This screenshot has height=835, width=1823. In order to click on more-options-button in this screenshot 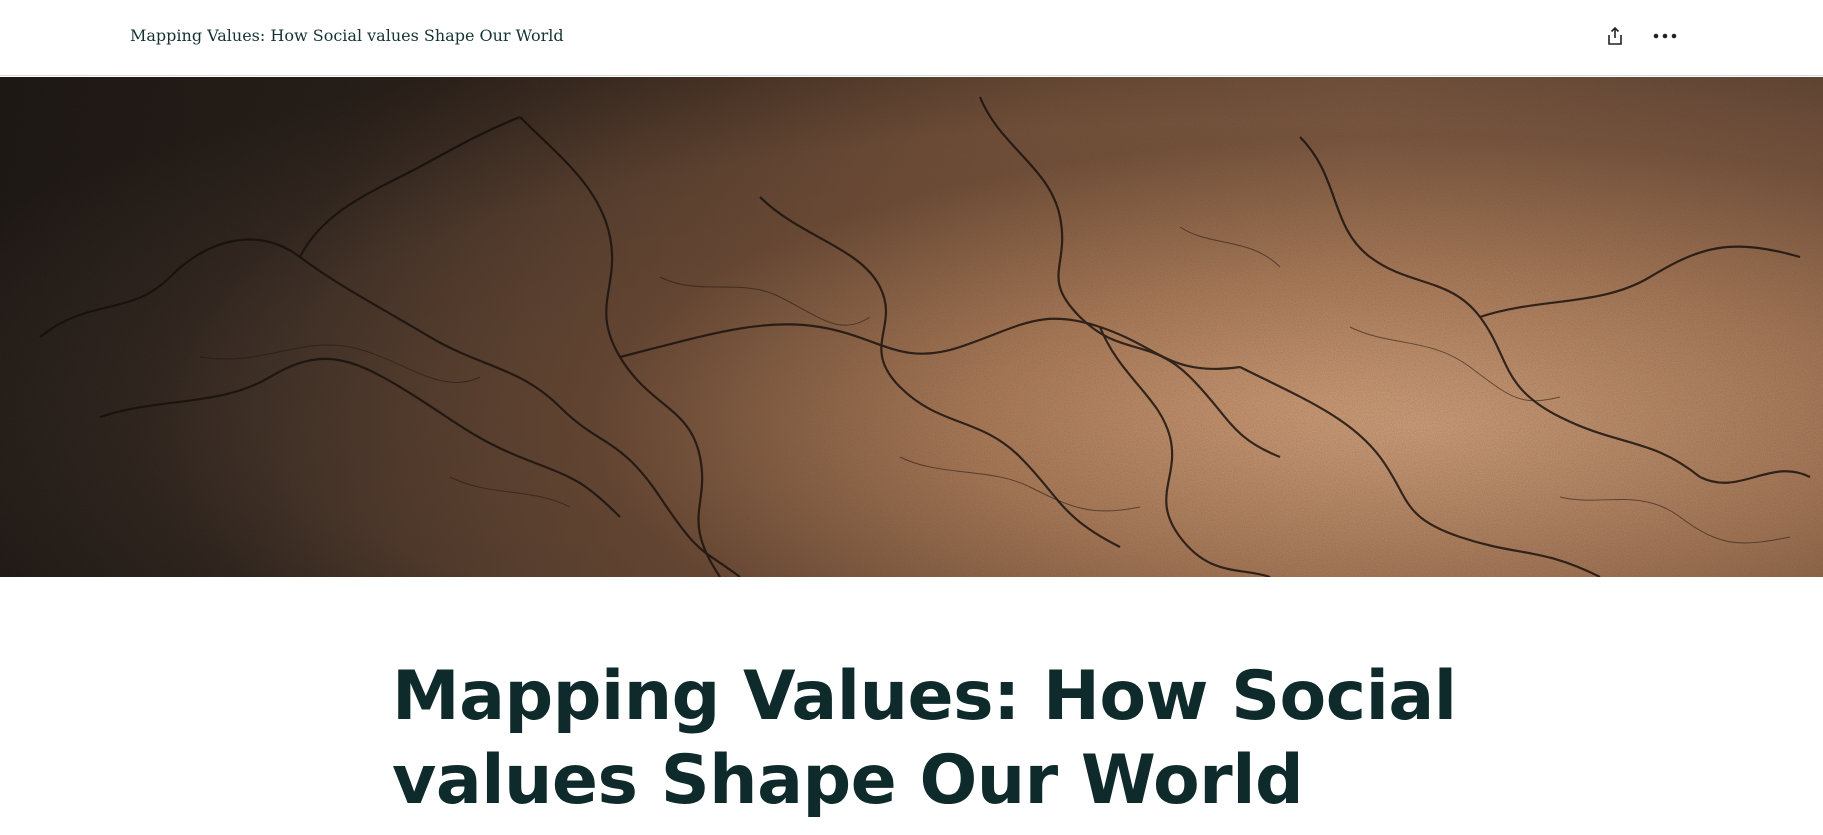, I will do `click(1665, 36)`.